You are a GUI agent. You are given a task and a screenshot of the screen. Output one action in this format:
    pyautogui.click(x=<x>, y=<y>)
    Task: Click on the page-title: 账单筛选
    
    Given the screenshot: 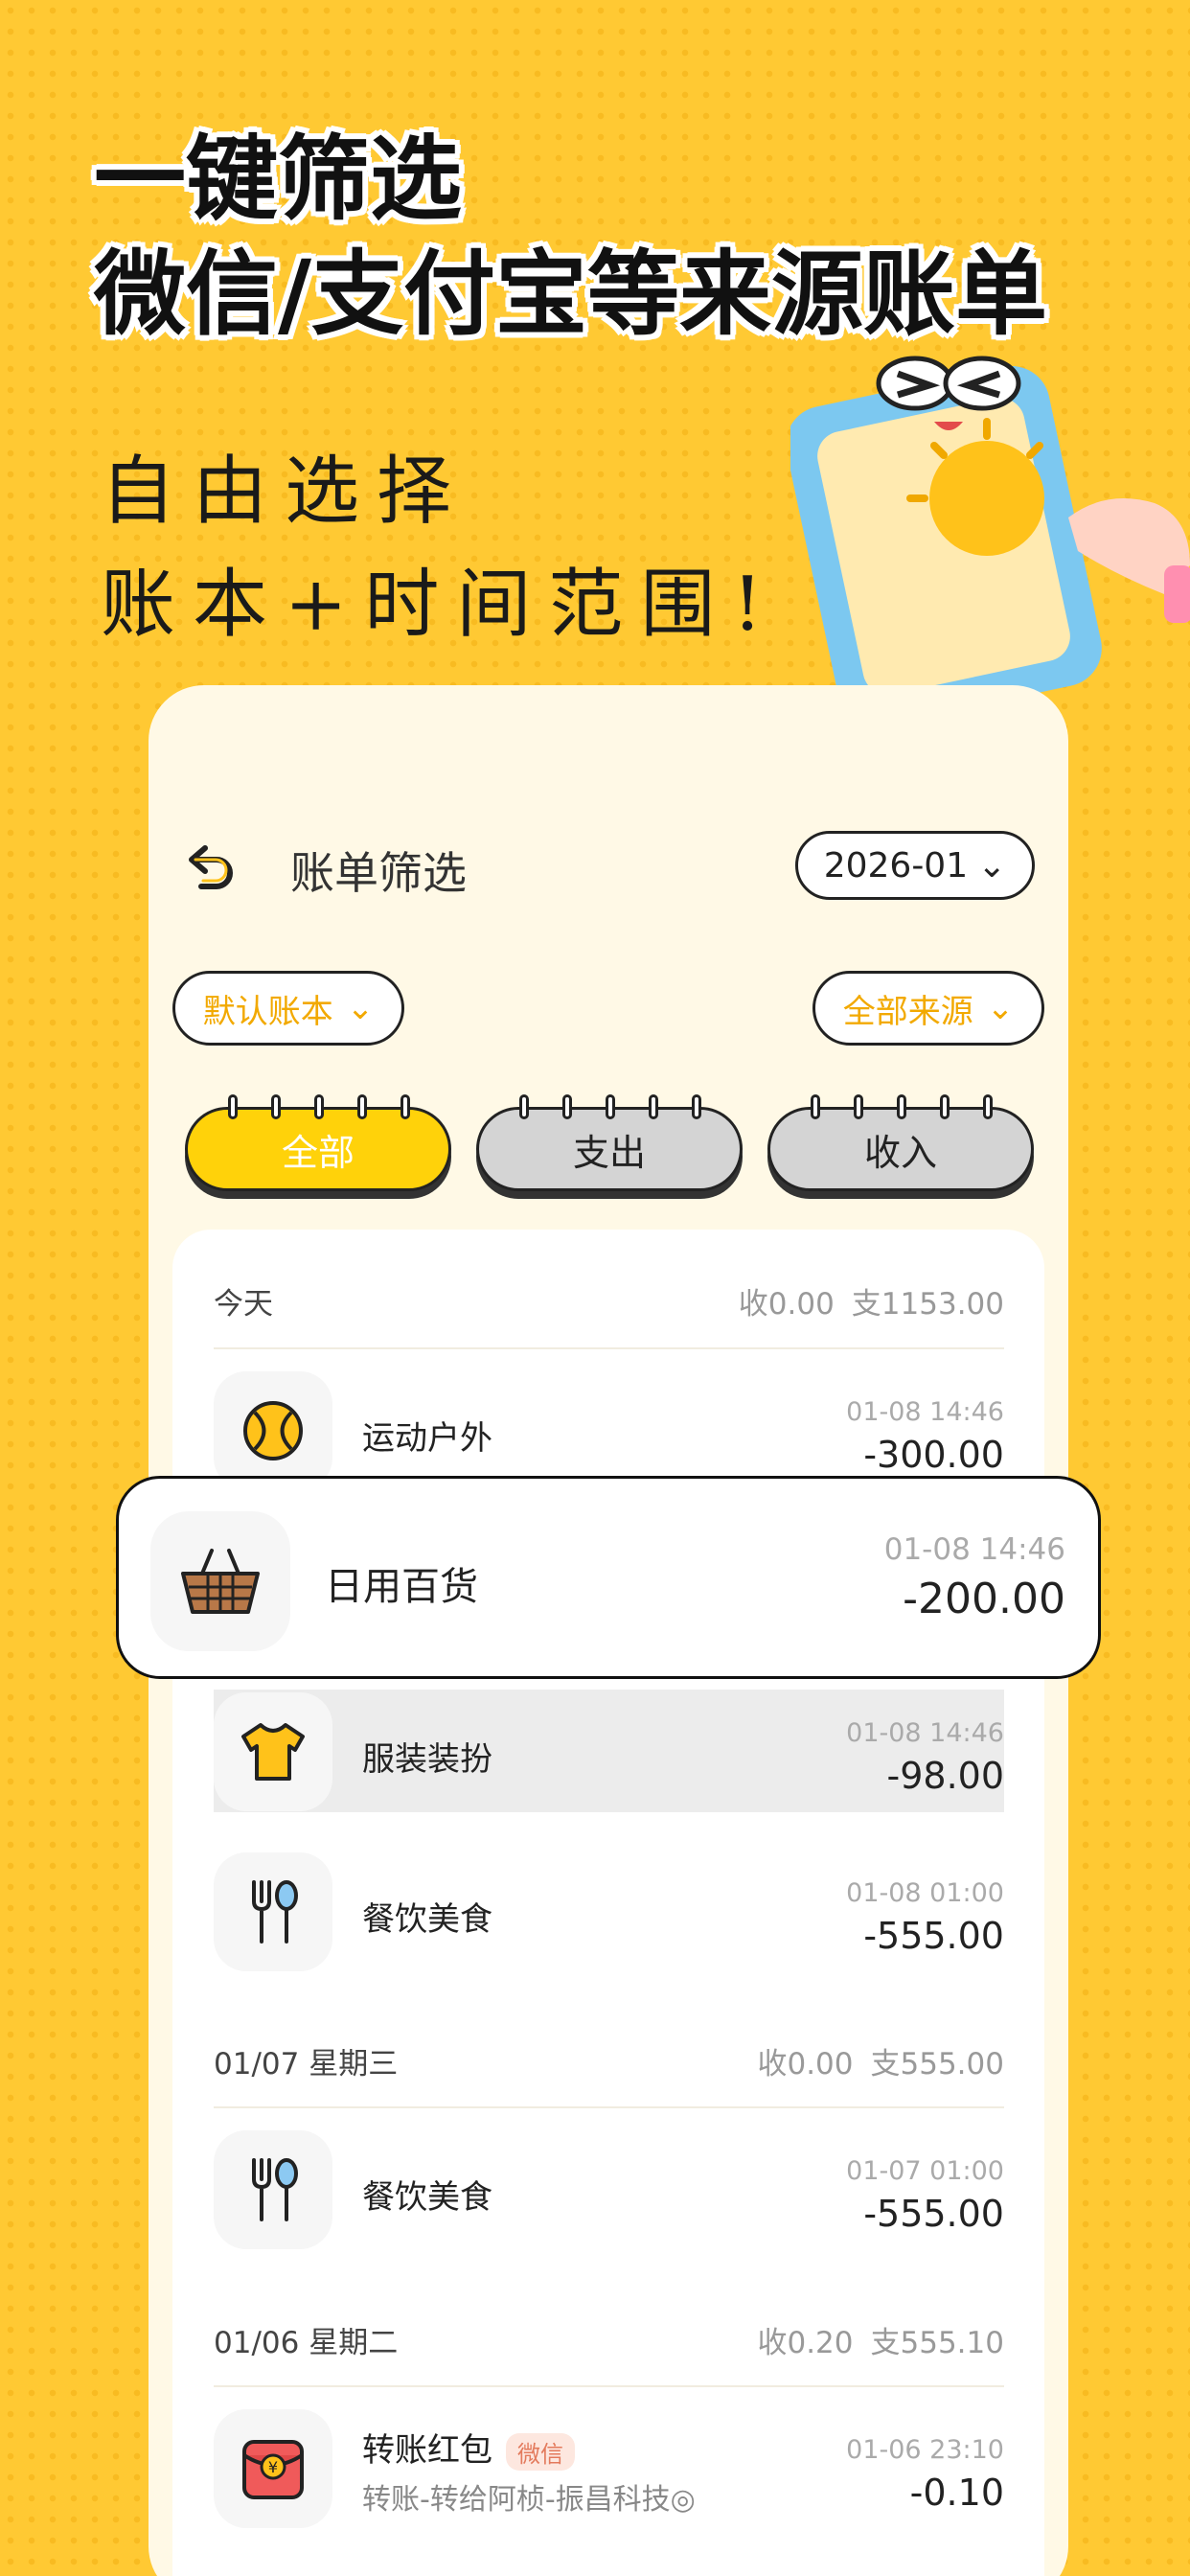 What is the action you would take?
    pyautogui.click(x=379, y=873)
    